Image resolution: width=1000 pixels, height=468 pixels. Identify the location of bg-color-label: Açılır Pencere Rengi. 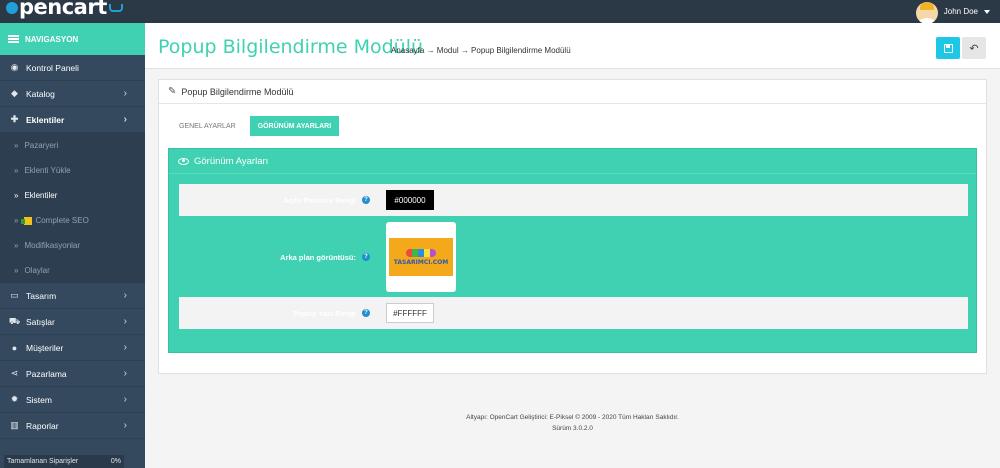
(319, 200).